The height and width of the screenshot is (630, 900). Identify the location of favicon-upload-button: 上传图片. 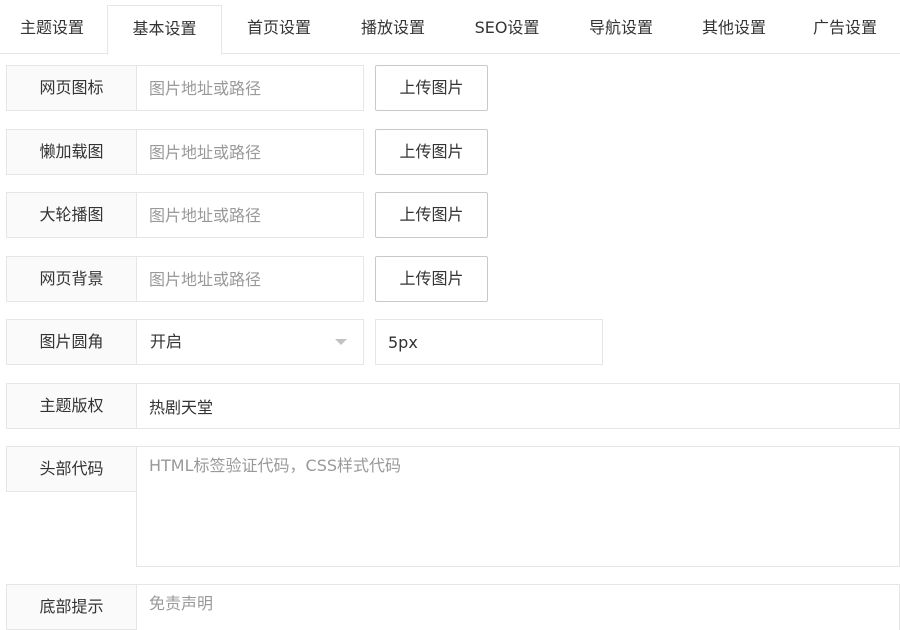
(431, 88).